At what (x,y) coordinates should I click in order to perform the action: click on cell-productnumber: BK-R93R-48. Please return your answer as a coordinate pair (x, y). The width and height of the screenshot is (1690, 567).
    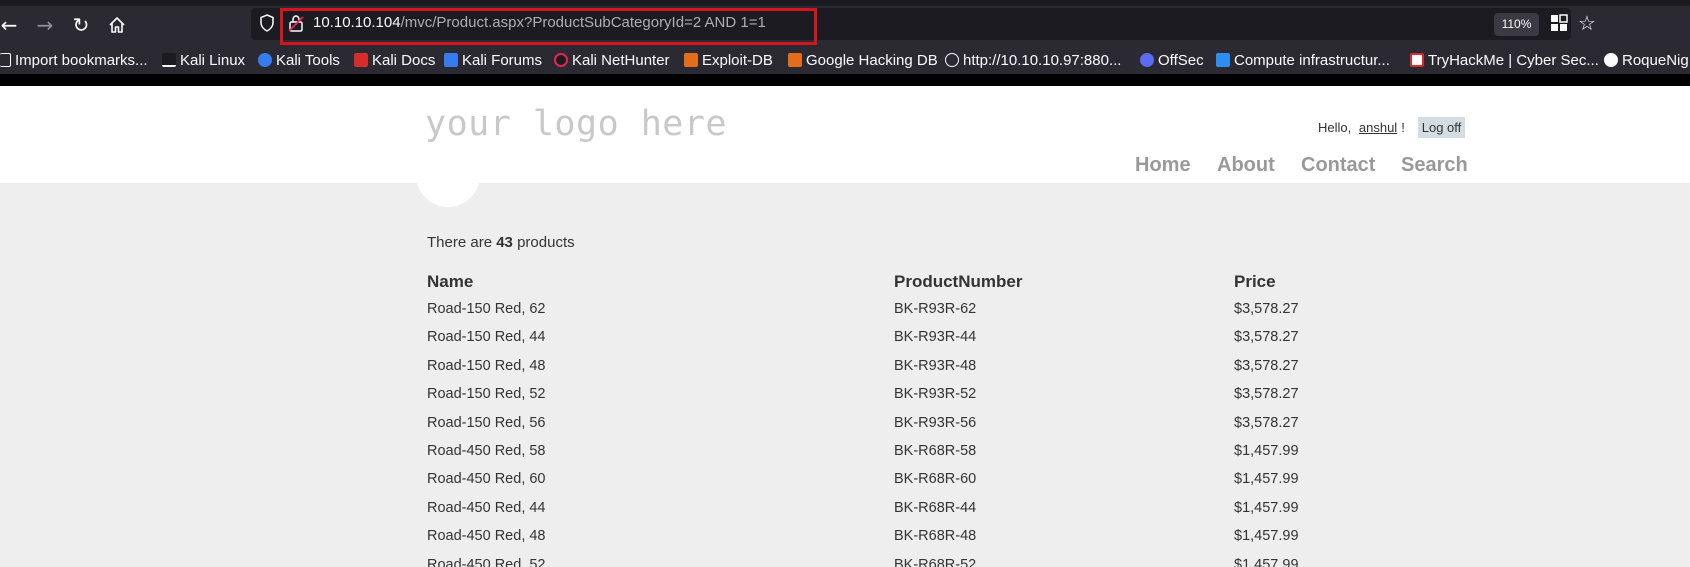
    Looking at the image, I should click on (935, 365).